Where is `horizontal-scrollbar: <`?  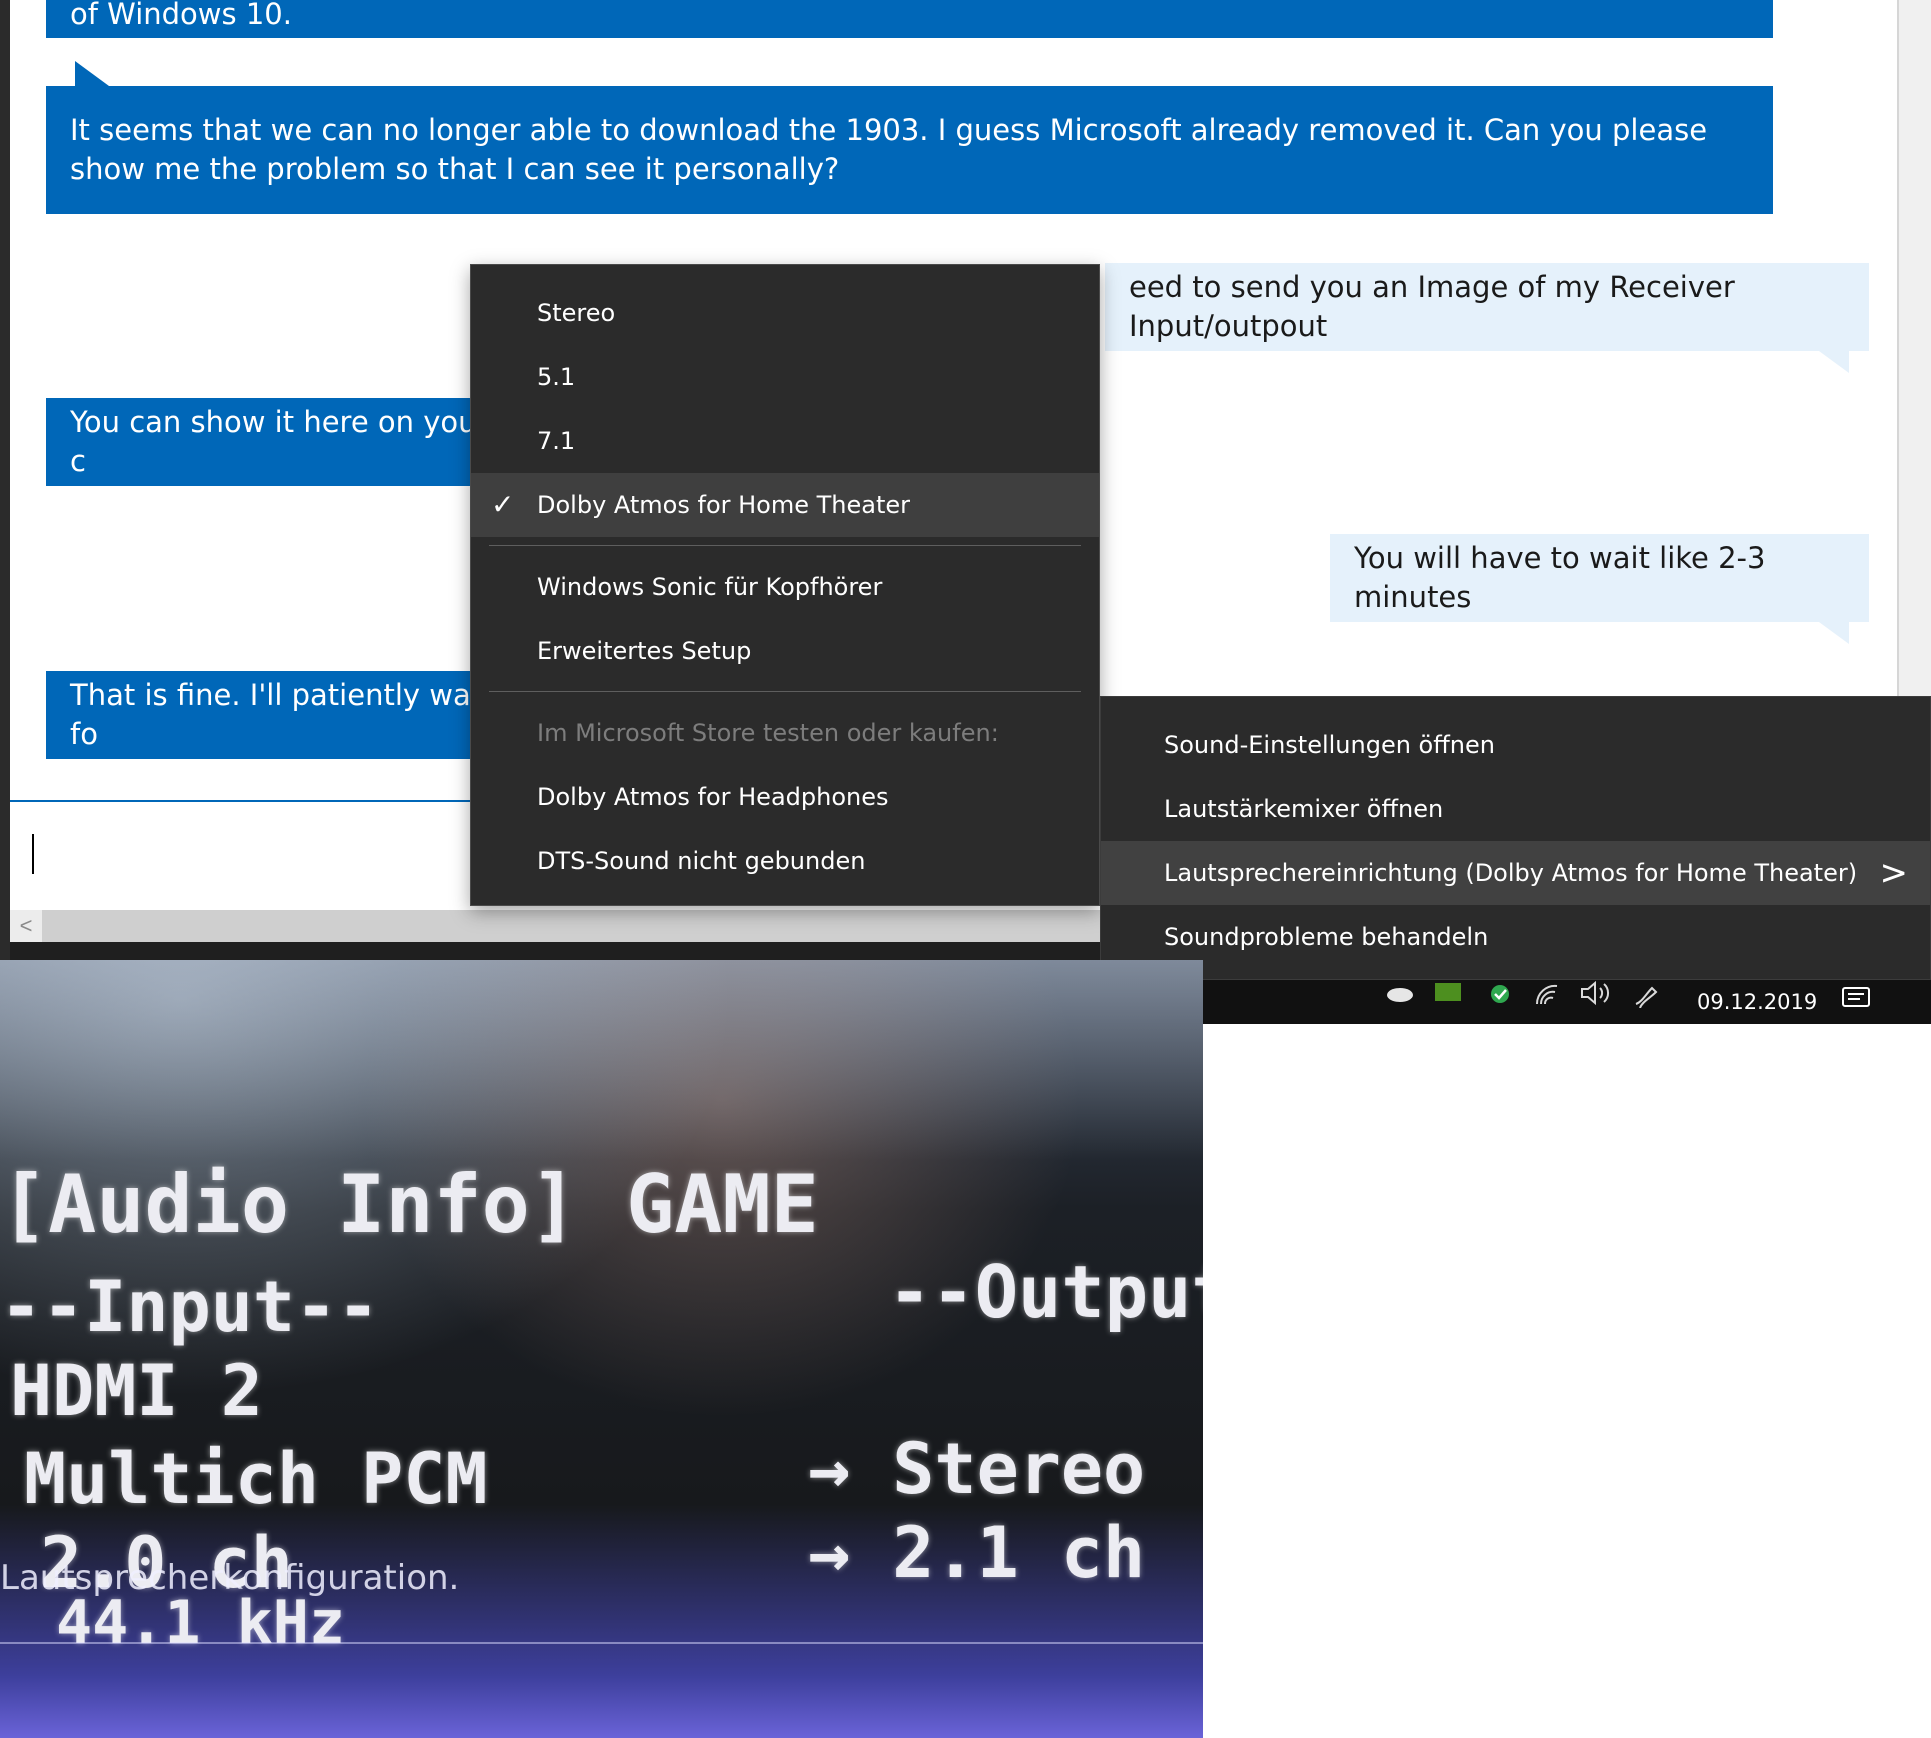
horizontal-scrollbar: < is located at coordinates (560, 926).